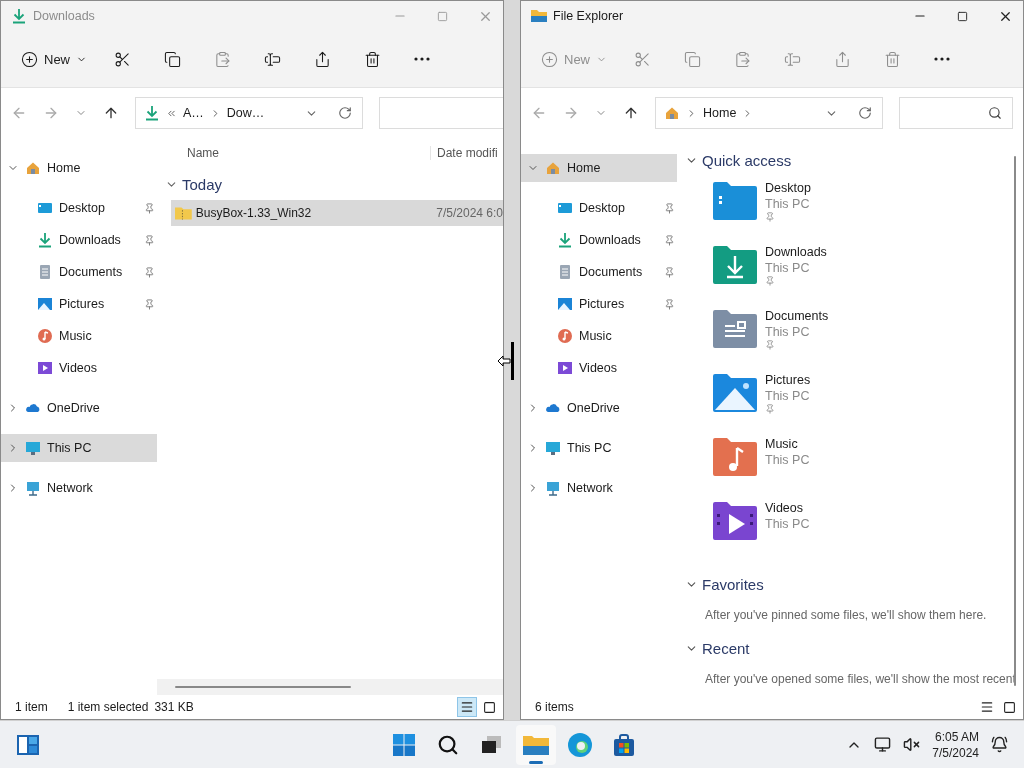 The width and height of the screenshot is (1024, 768). What do you see at coordinates (747, 160) in the screenshot?
I see `section-heading: Quick access` at bounding box center [747, 160].